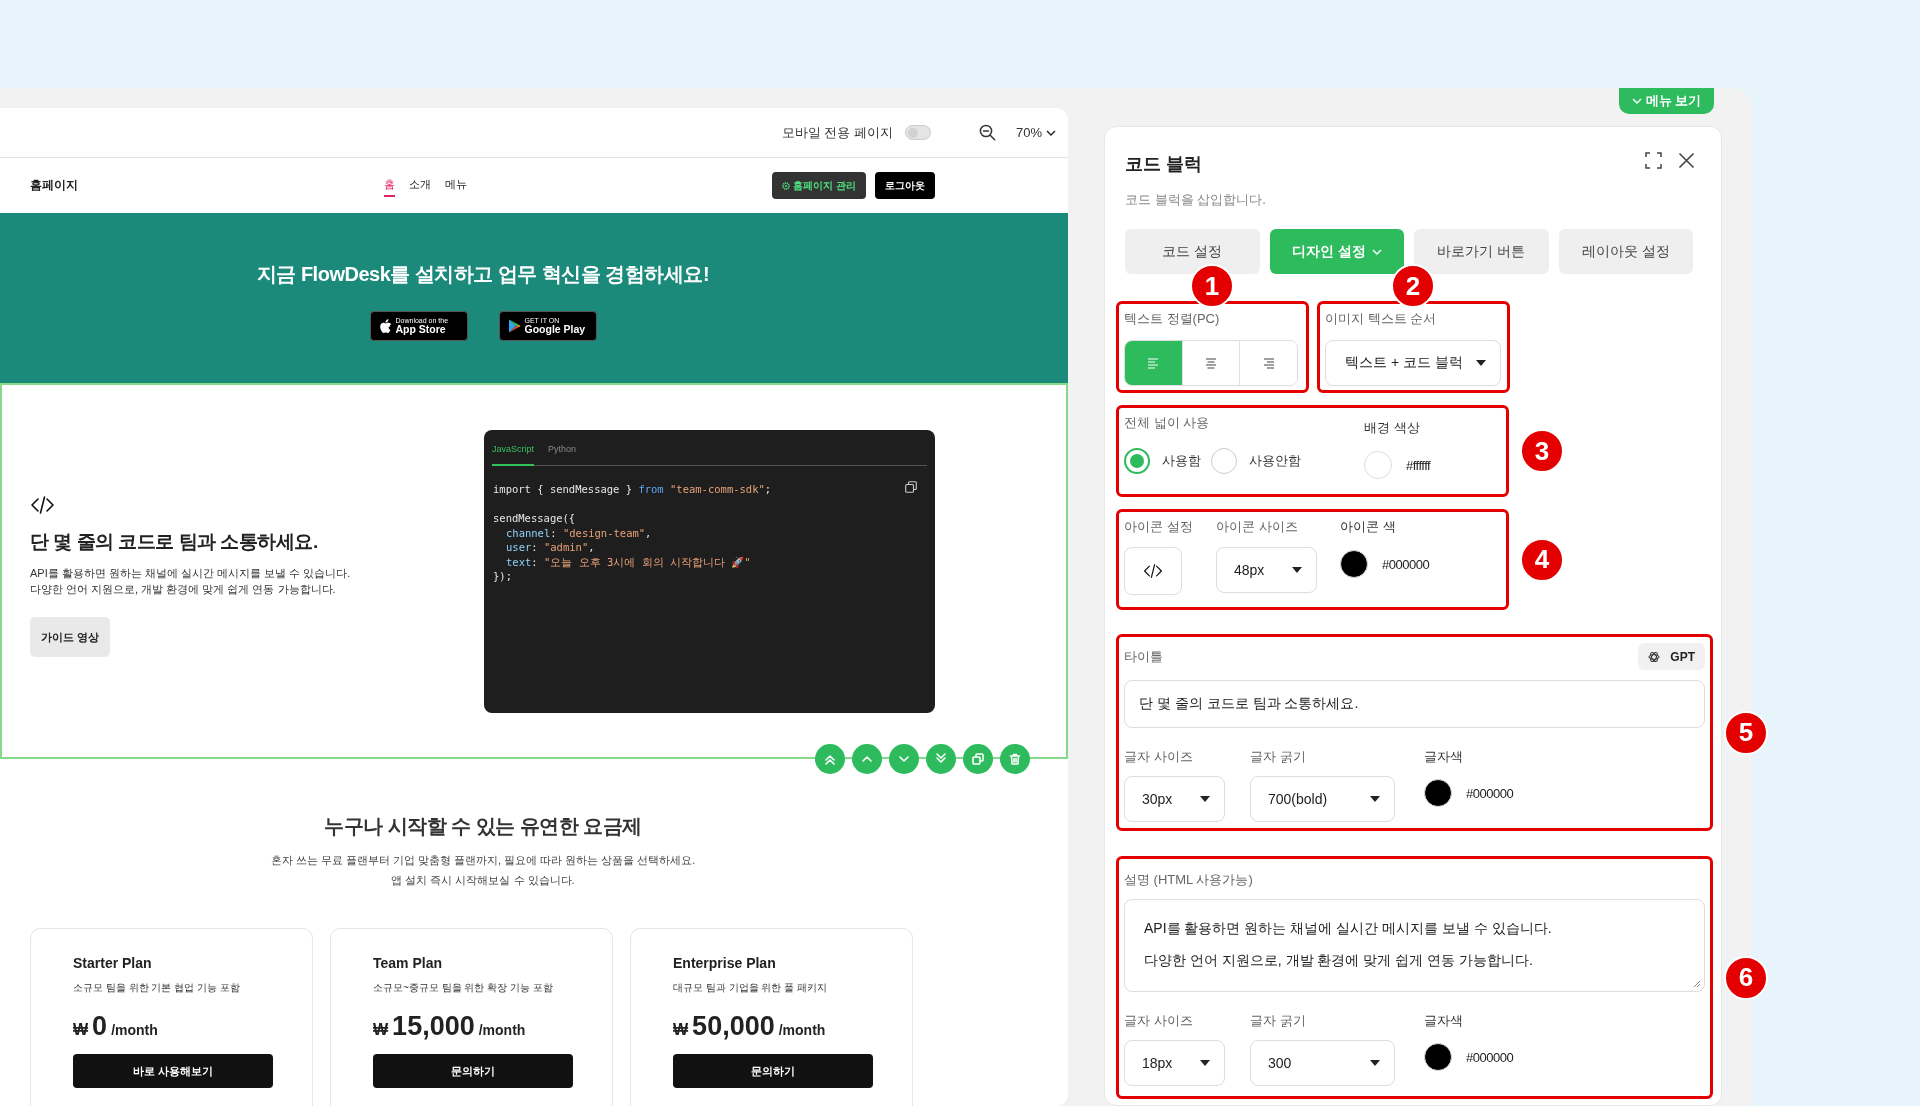 Image resolution: width=1920 pixels, height=1106 pixels. I want to click on language-tab: JavaScript, so click(513, 455).